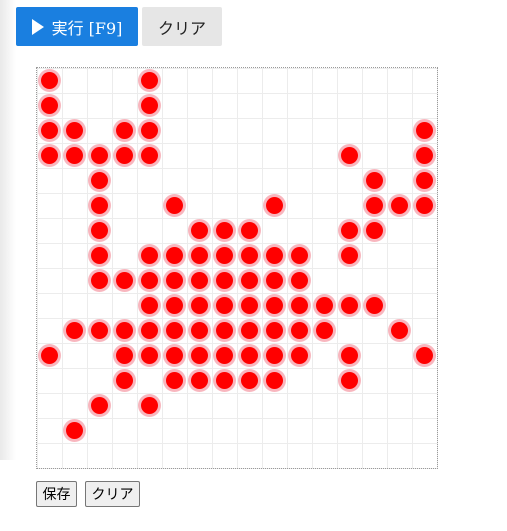 This screenshot has width=507, height=531. Describe the element at coordinates (8, 230) in the screenshot. I see `left-edge-shadow` at that location.